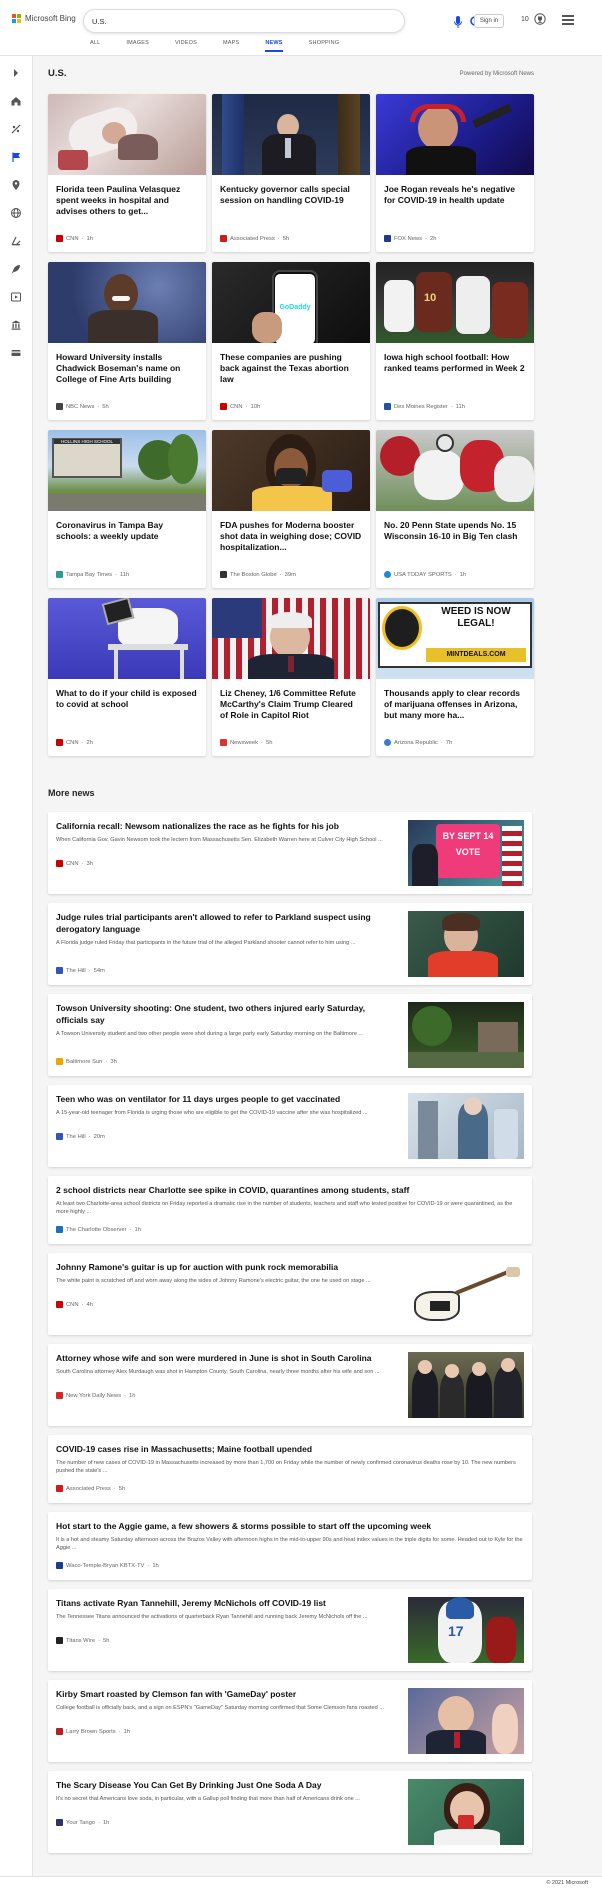  I want to click on card-meta: Des Moines Register · 11h, so click(424, 406).